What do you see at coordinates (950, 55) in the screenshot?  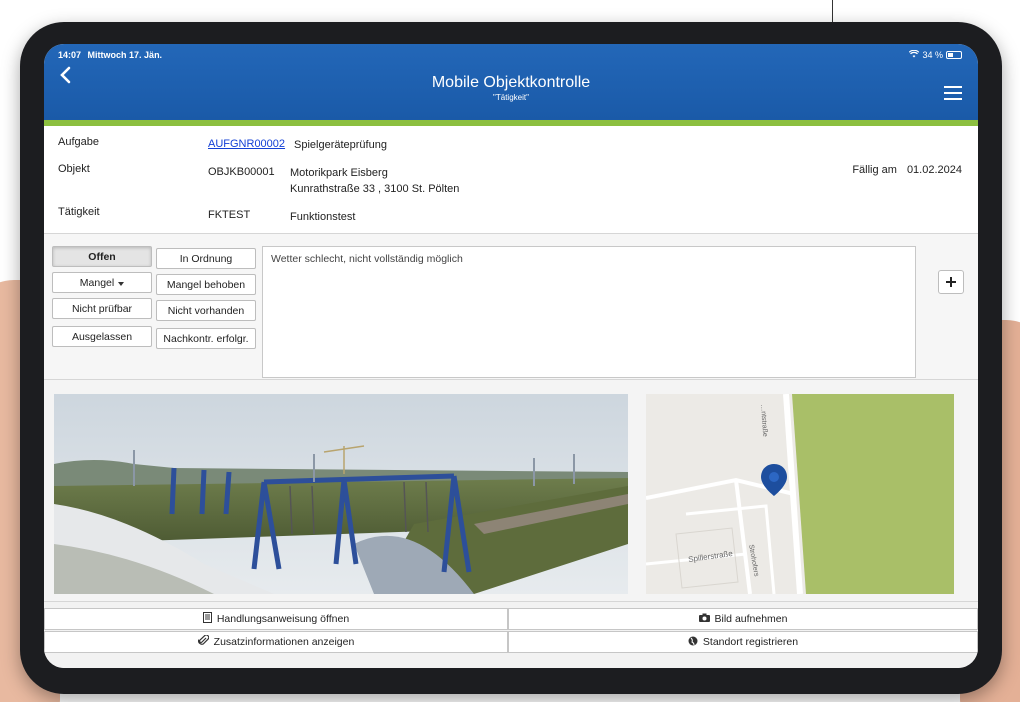 I see `battery-fill` at bounding box center [950, 55].